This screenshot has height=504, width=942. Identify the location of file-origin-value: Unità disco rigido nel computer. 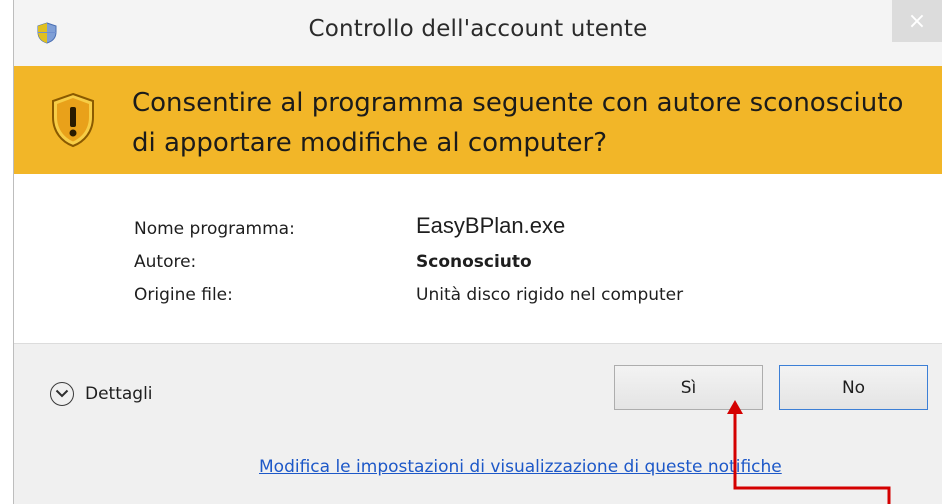
(550, 295).